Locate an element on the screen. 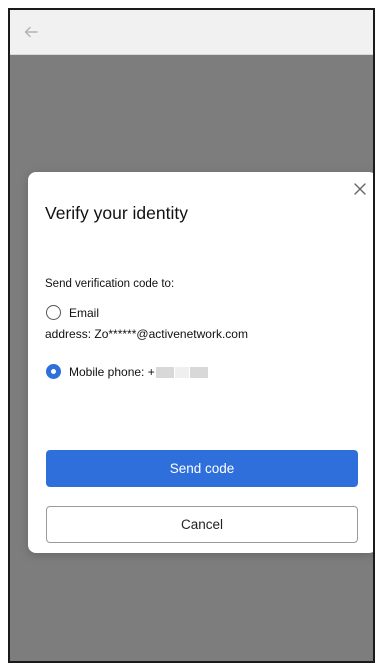  email-address-line: address: Zo******@activenetwork.com is located at coordinates (146, 334).